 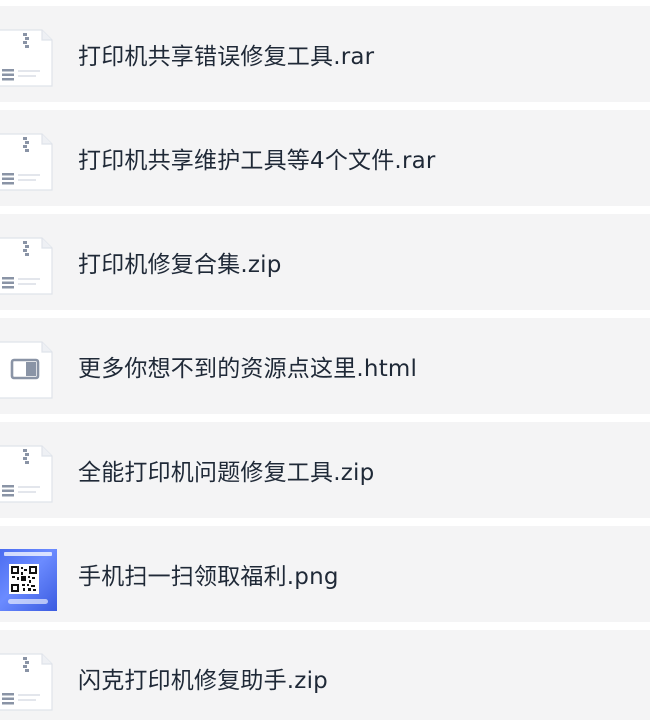 What do you see at coordinates (248, 369) in the screenshot?
I see `file-name: 更多你想不到的资源点这里.html` at bounding box center [248, 369].